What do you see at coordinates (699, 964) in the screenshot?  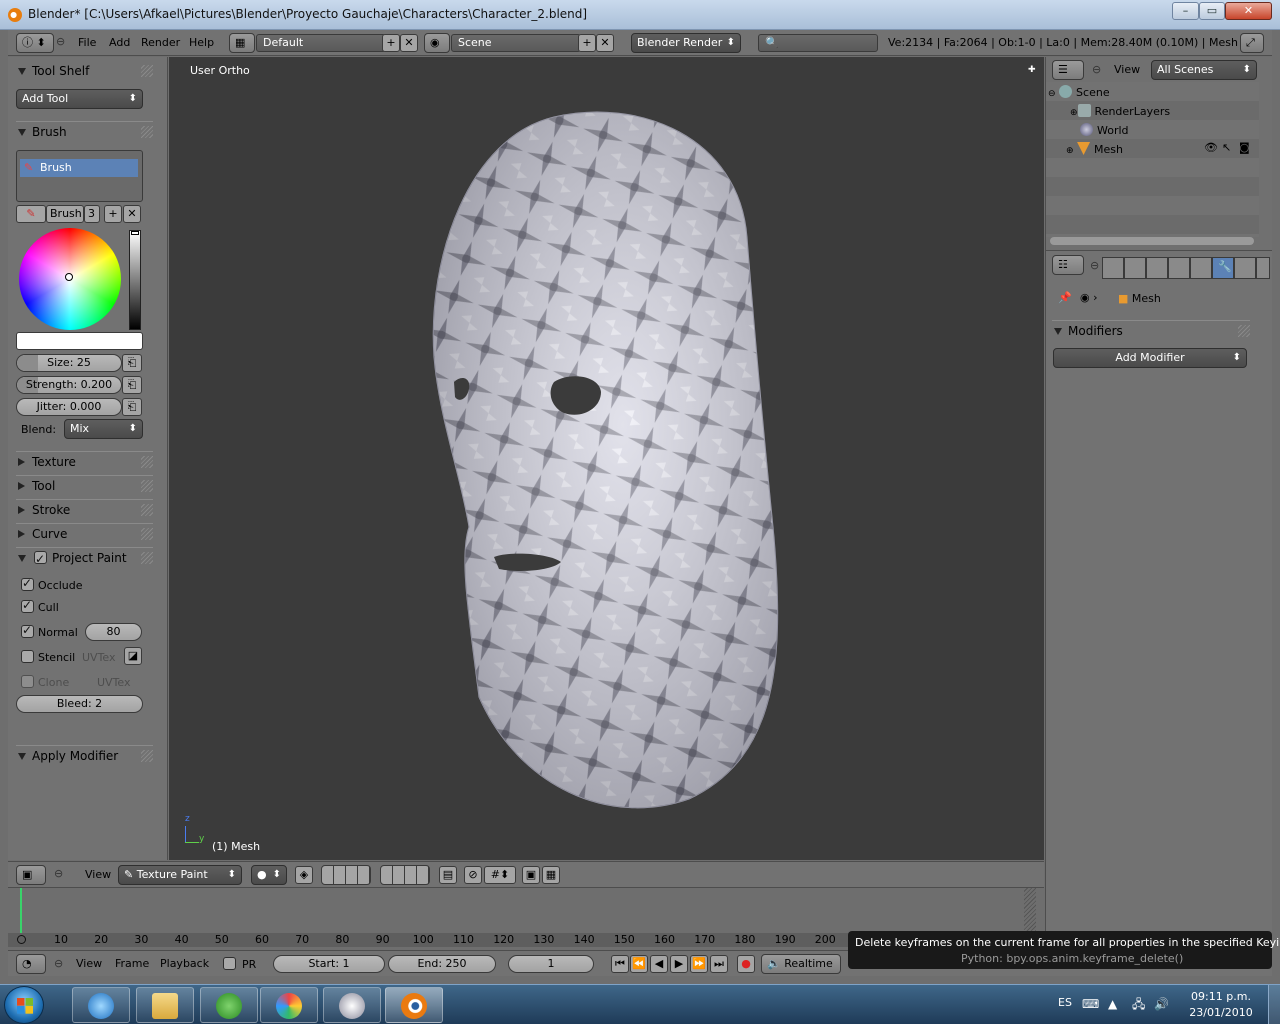 I see `next-keyframe-icon: ⏩` at bounding box center [699, 964].